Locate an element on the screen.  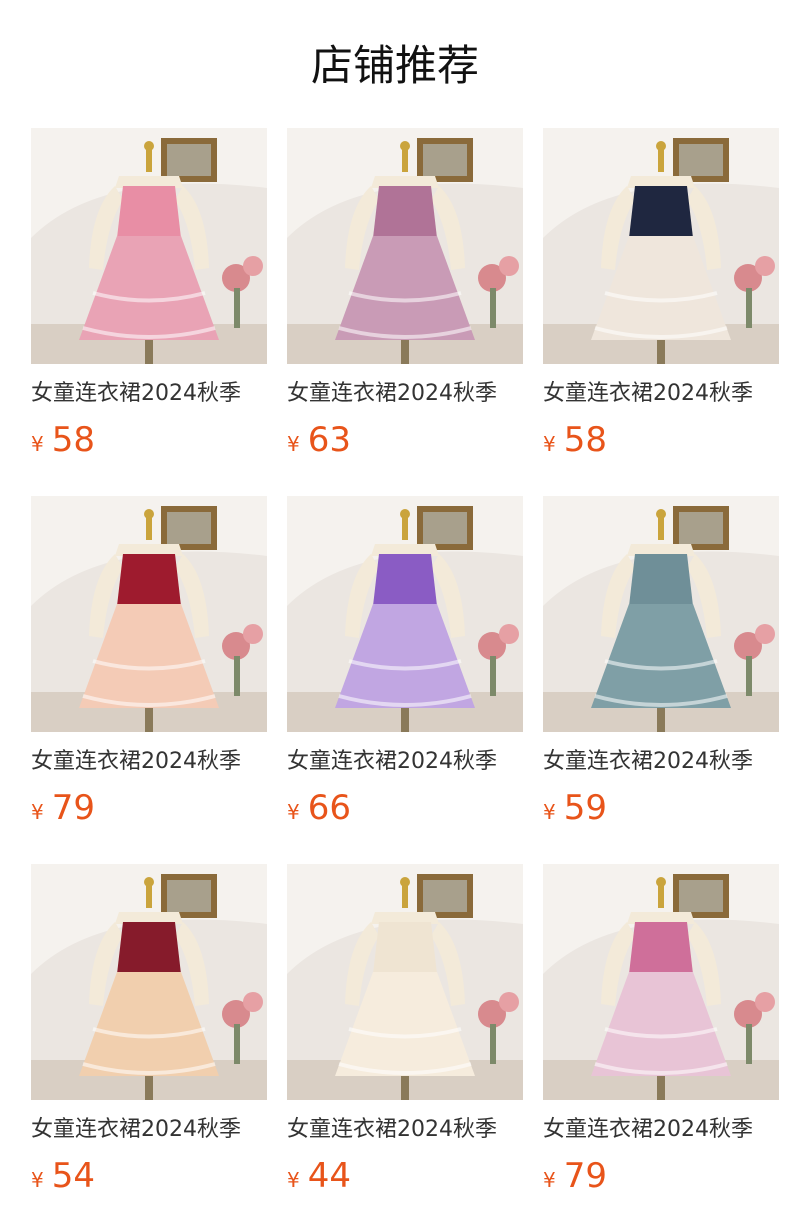
price-amount: 66 is located at coordinates (329, 808).